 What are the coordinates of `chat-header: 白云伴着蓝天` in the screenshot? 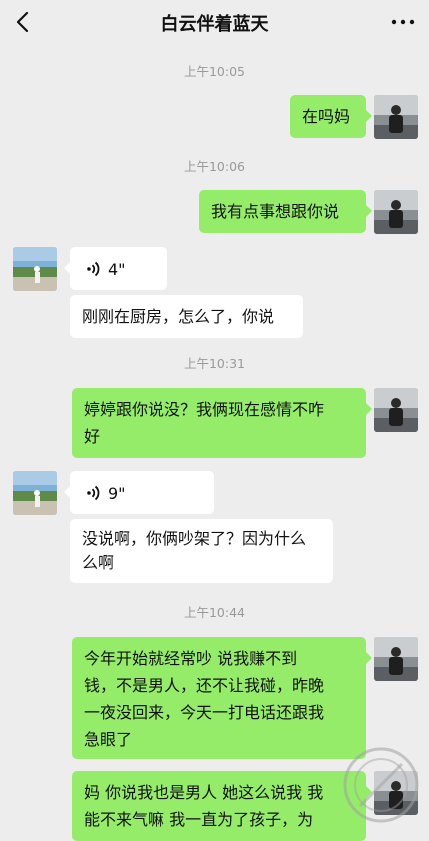 It's located at (214, 22).